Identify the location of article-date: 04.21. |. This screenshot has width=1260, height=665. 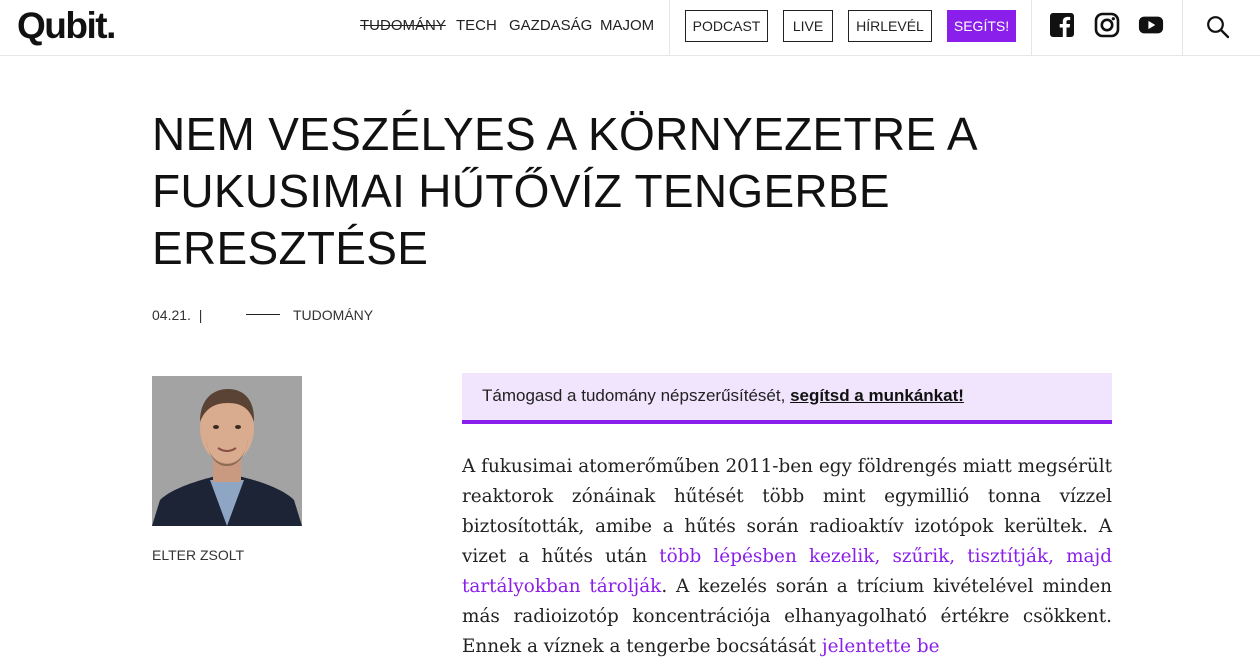
(177, 315).